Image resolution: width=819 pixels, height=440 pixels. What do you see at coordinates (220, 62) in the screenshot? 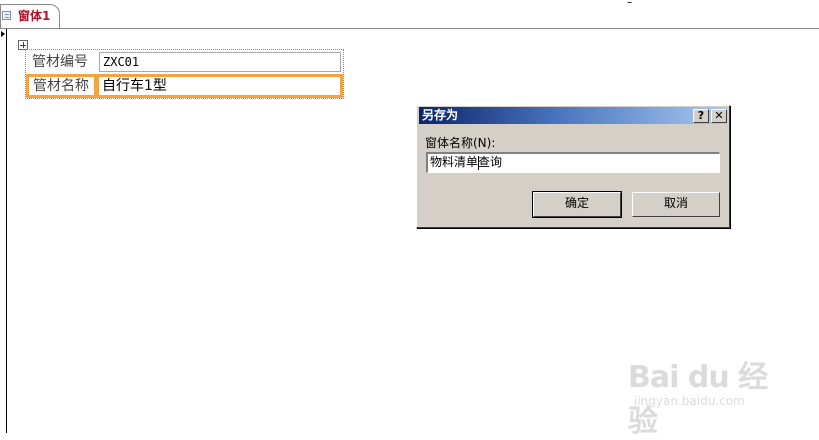
I see `field-input-pipe-code: ZXC01` at bounding box center [220, 62].